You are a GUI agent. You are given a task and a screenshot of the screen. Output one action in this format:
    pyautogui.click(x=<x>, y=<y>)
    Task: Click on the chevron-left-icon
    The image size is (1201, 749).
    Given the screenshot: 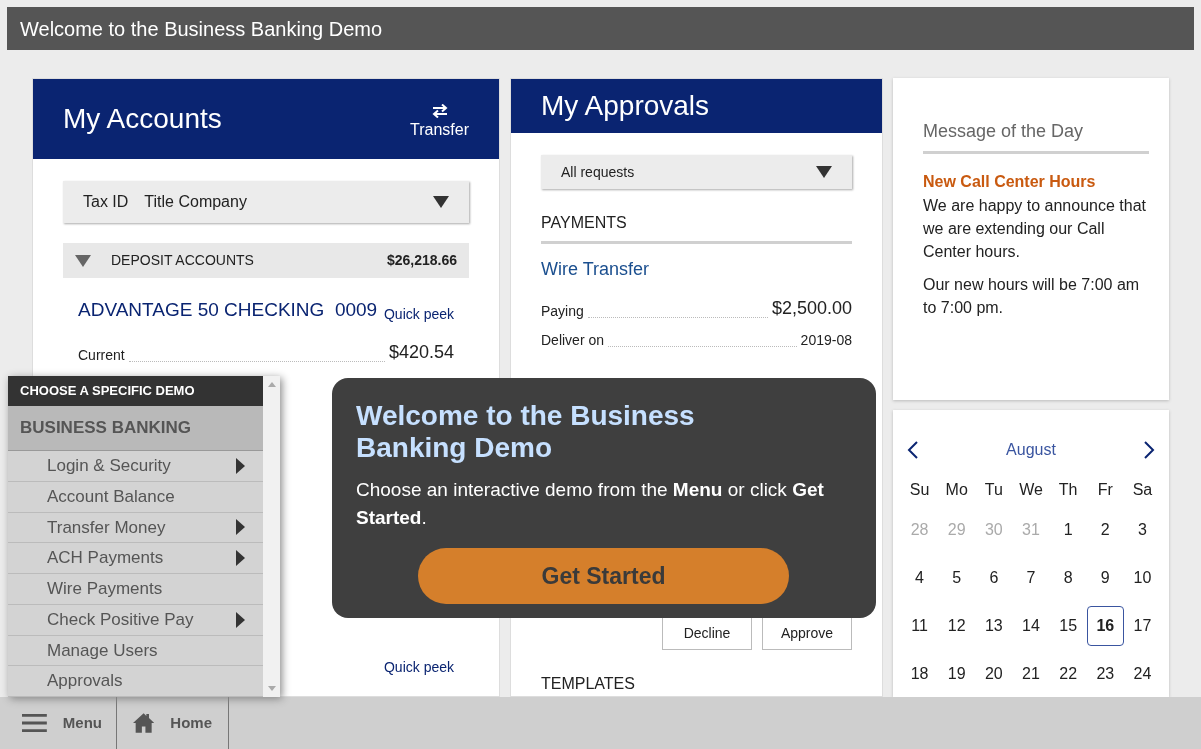 What is the action you would take?
    pyautogui.click(x=913, y=450)
    